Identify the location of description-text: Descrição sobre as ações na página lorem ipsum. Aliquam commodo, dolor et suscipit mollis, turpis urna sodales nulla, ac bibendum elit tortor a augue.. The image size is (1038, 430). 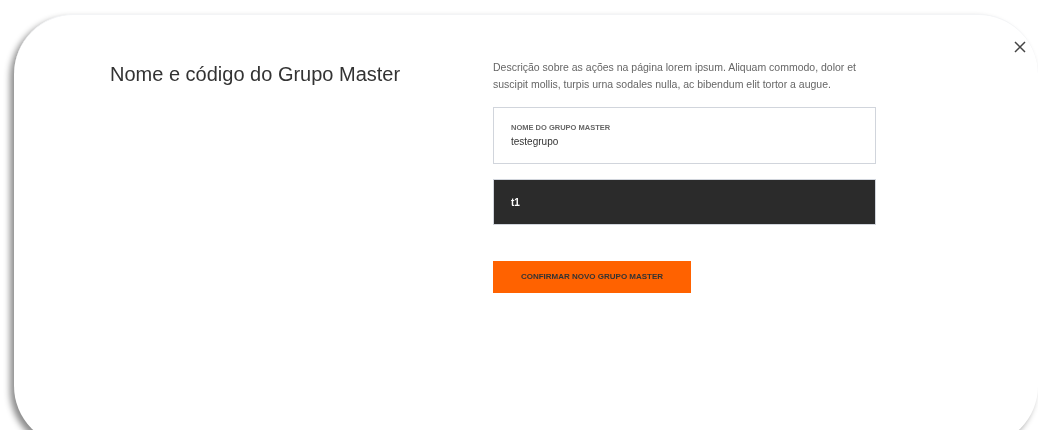
(675, 76).